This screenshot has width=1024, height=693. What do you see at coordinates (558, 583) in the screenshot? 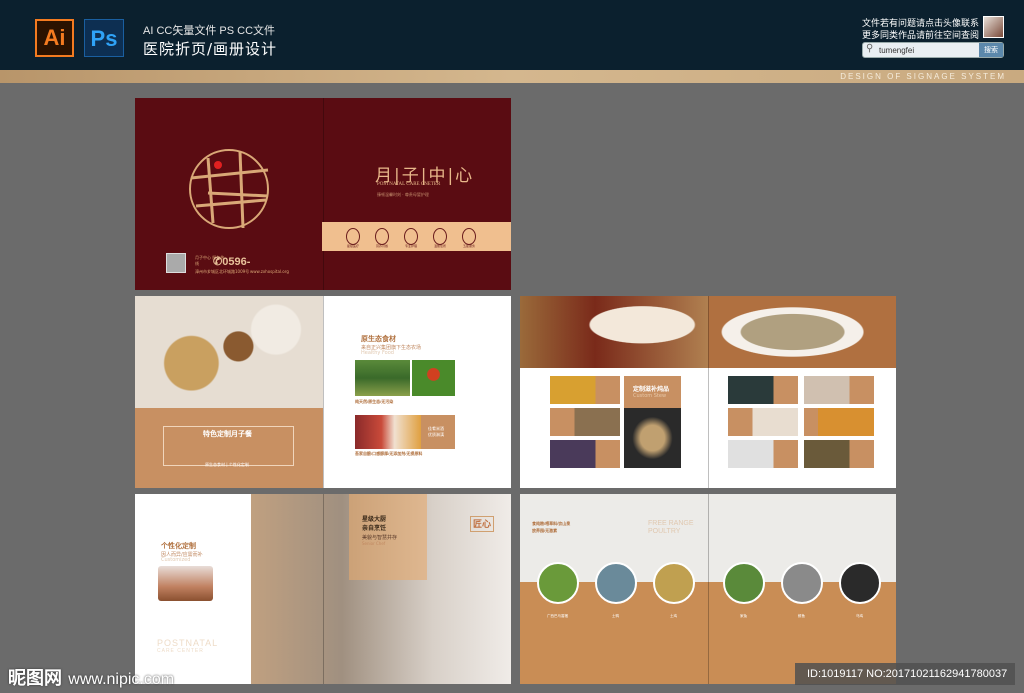
I see `pig-photo` at bounding box center [558, 583].